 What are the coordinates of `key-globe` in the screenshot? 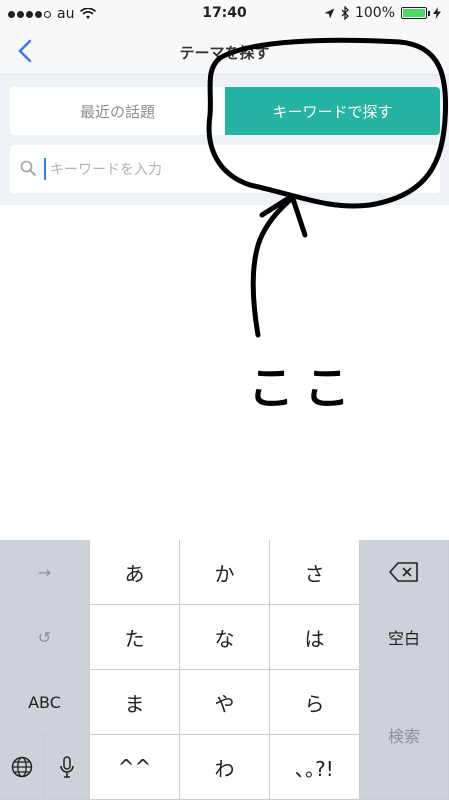 It's located at (22, 767).